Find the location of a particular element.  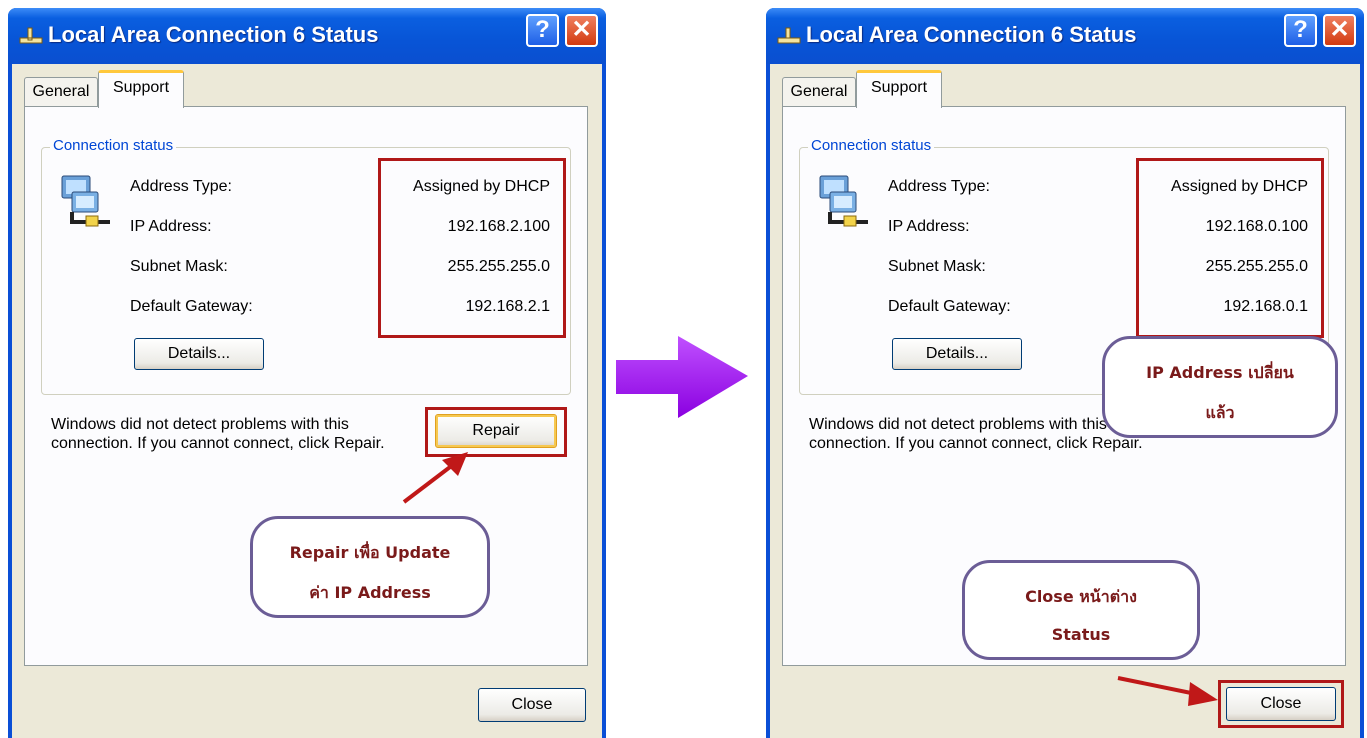

callout-line-1: Close หน้าต่าง is located at coordinates (1081, 596).